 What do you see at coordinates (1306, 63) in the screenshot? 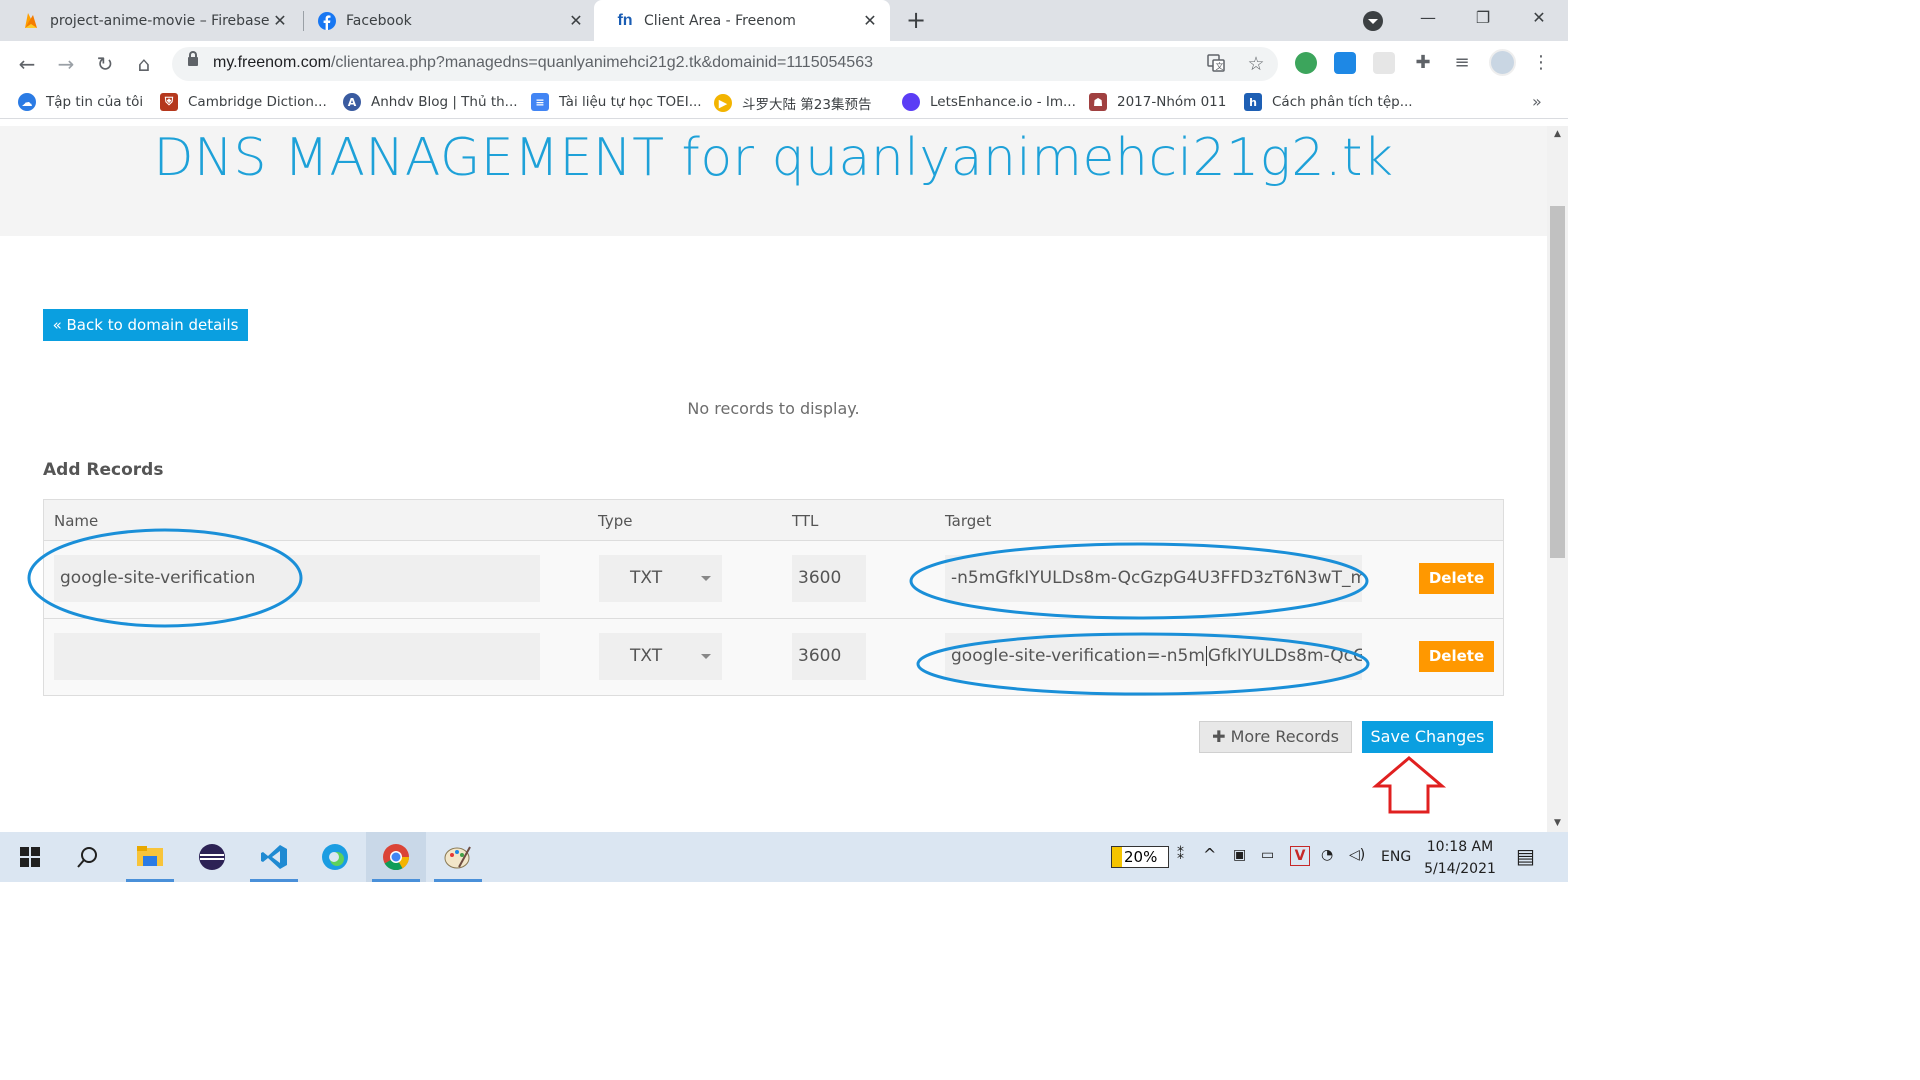
I see `extension-green-icon` at bounding box center [1306, 63].